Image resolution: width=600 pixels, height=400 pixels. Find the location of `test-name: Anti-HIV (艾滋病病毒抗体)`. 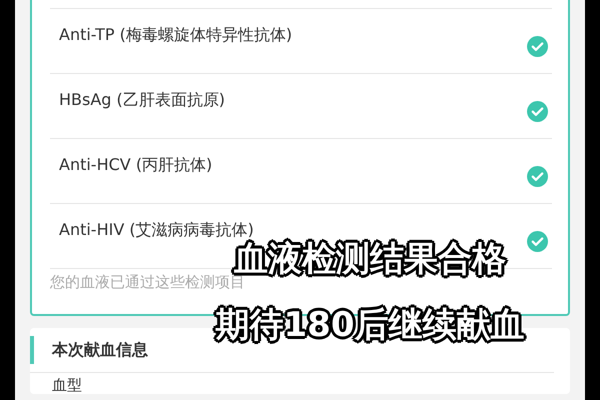

test-name: Anti-HIV (艾滋病病毒抗体) is located at coordinates (156, 229).